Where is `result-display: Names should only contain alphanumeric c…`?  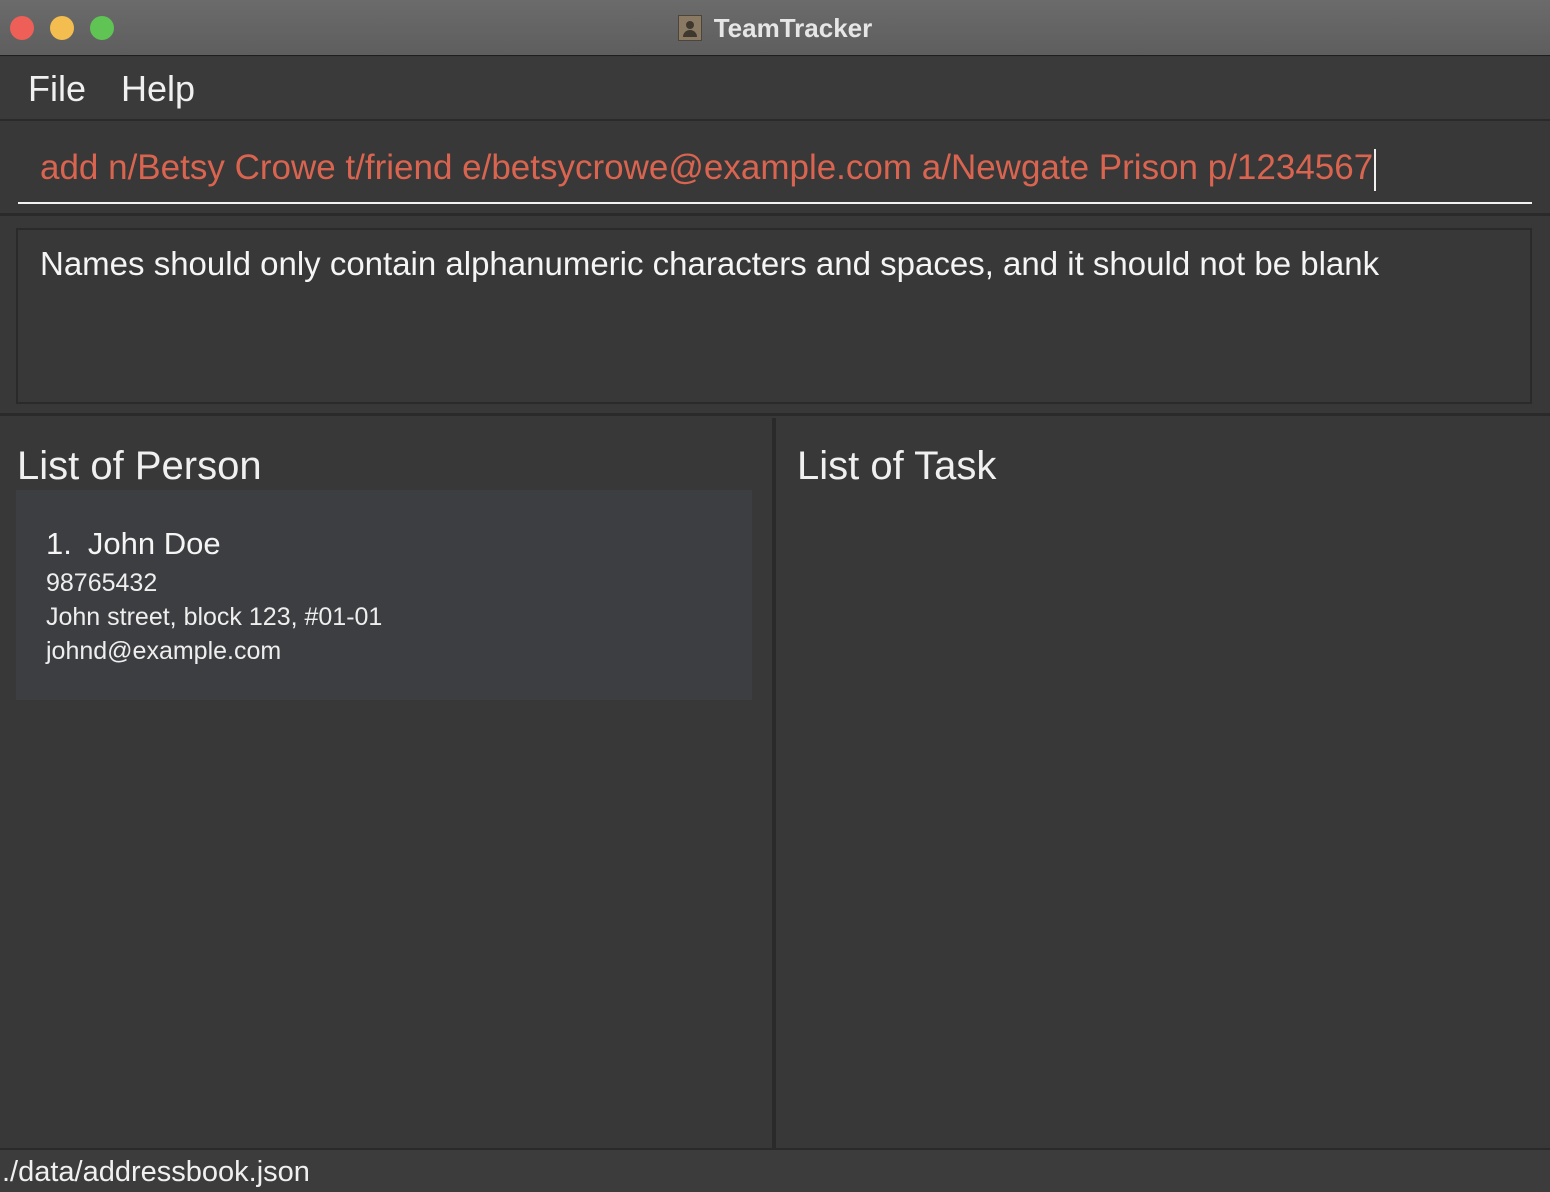 result-display: Names should only contain alphanumeric c… is located at coordinates (774, 316).